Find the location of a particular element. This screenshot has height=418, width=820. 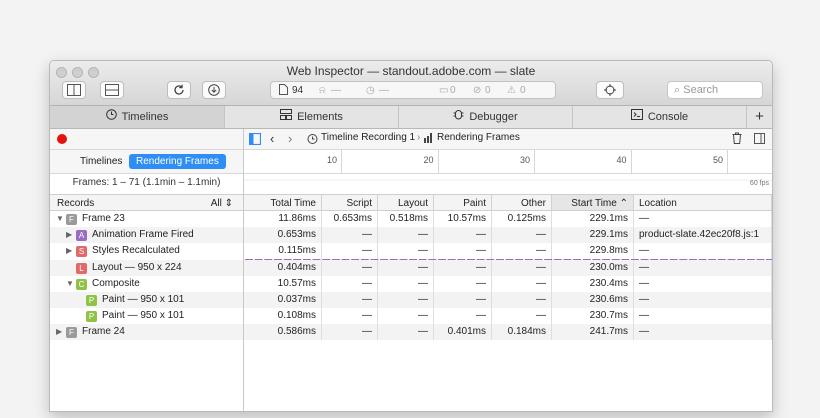

record-name-cell: P Paint — 950 x 101 is located at coordinates (147, 300).